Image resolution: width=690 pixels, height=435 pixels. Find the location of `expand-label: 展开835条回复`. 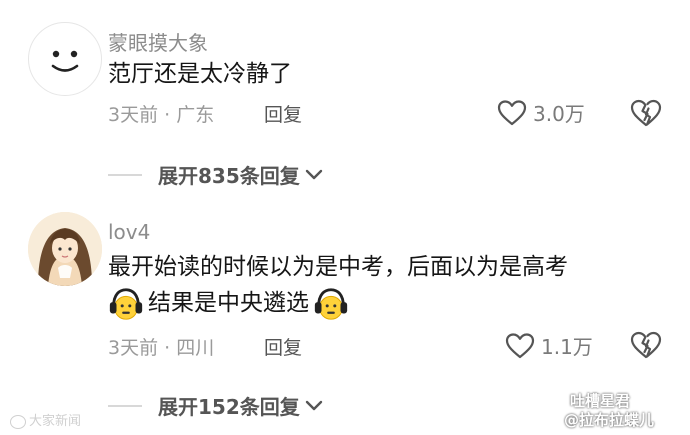

expand-label: 展开835条回复 is located at coordinates (229, 176).